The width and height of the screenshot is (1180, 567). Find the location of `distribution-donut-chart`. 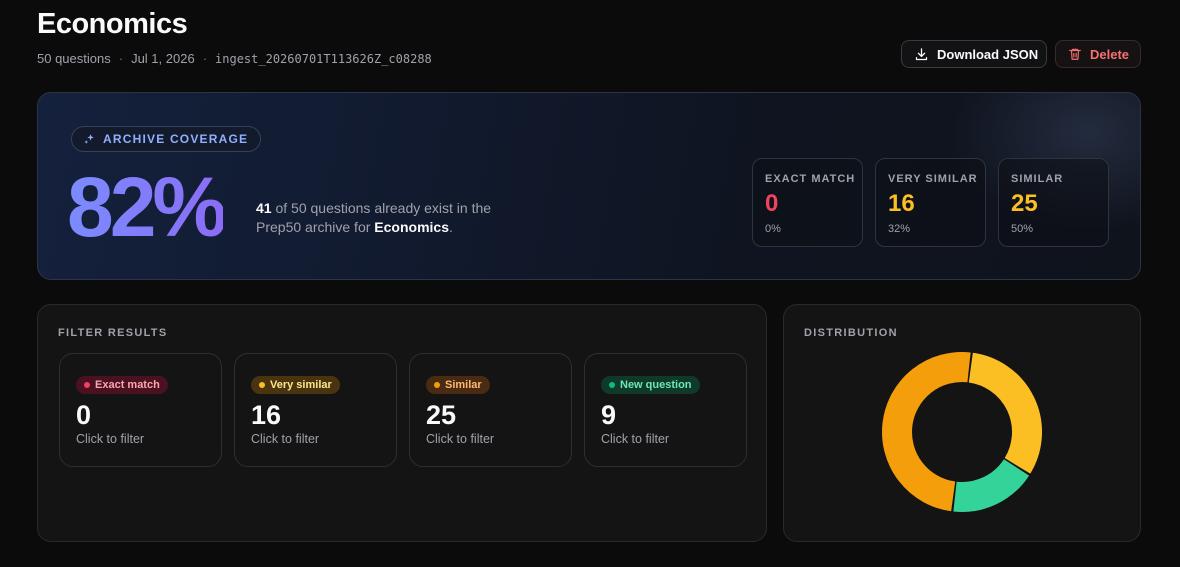

distribution-donut-chart is located at coordinates (962, 432).